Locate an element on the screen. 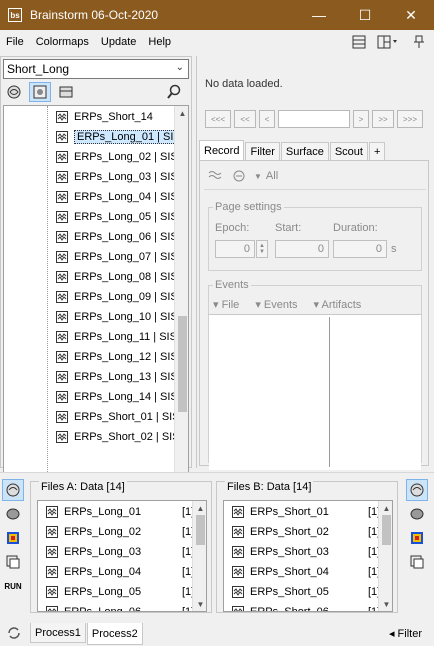  tab-surface: Surface is located at coordinates (304, 151).